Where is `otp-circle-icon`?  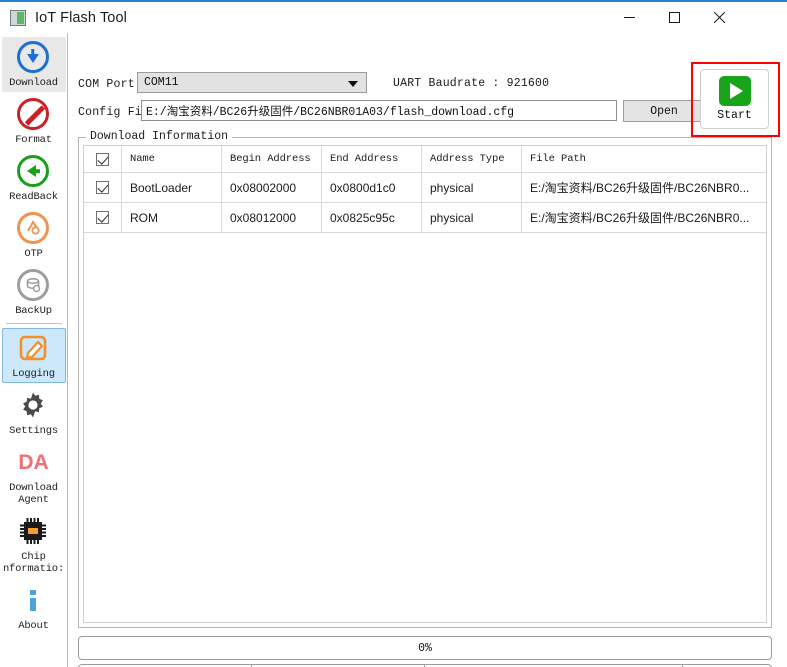 otp-circle-icon is located at coordinates (33, 229).